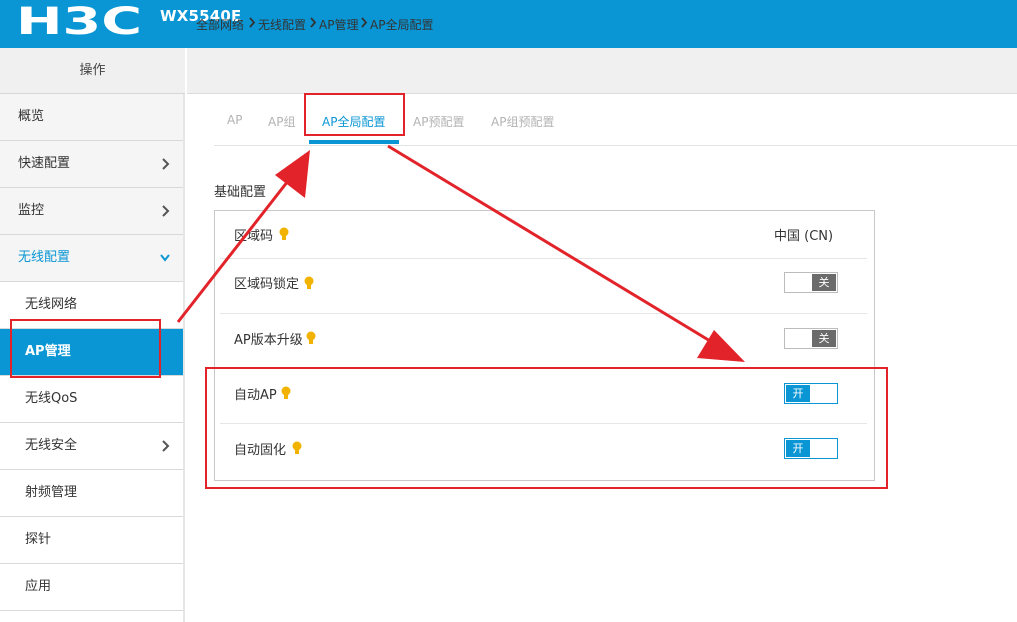 This screenshot has width=1017, height=622. Describe the element at coordinates (31, 210) in the screenshot. I see `sidebar-item-label: 监控` at that location.